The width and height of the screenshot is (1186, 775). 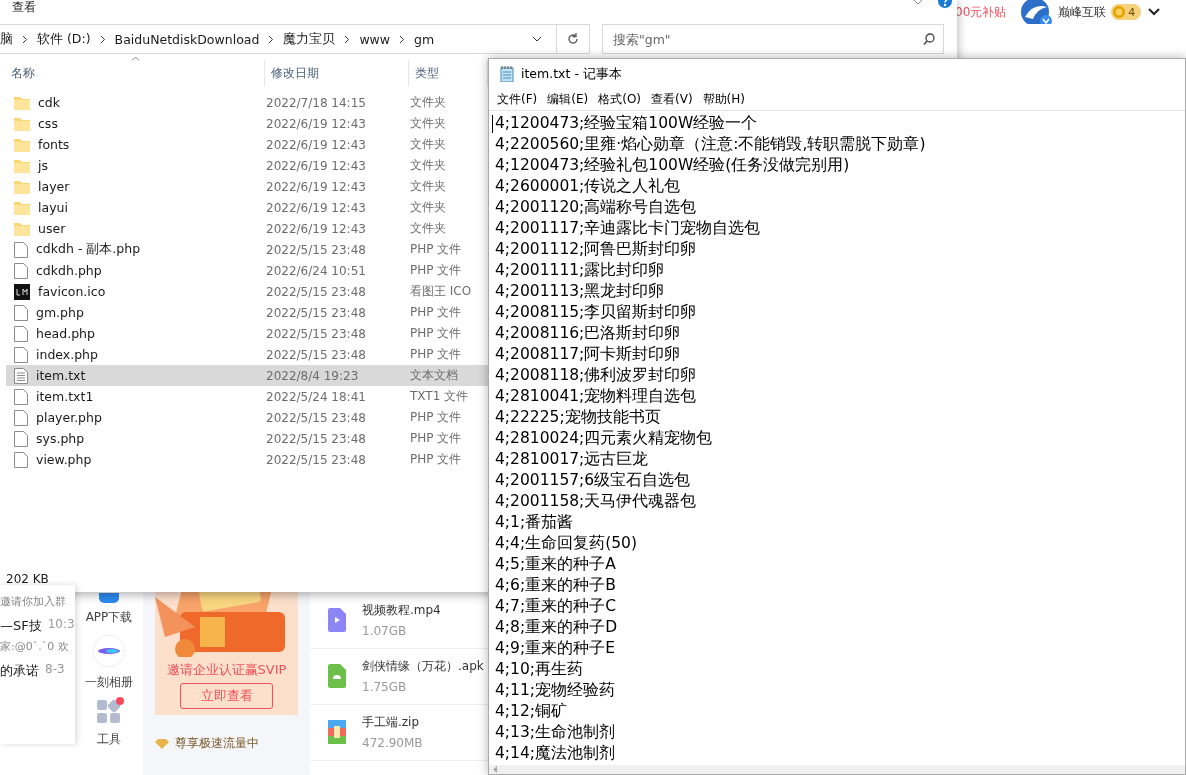 What do you see at coordinates (187, 39) in the screenshot?
I see `breadcrumb-item: BaiduNetdiskDownload` at bounding box center [187, 39].